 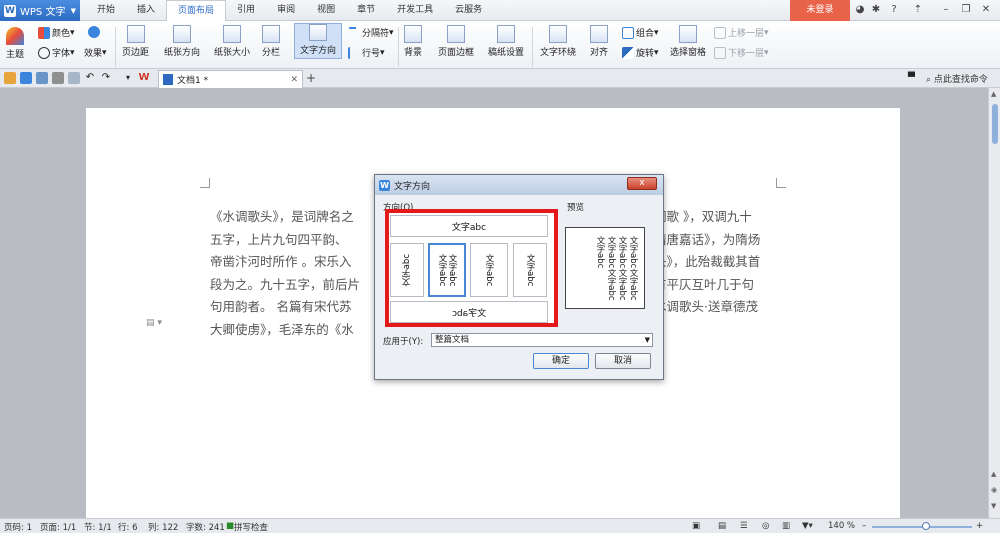 What do you see at coordinates (741, 32) in the screenshot?
I see `bring-forward-button: 上移一层 ▾` at bounding box center [741, 32].